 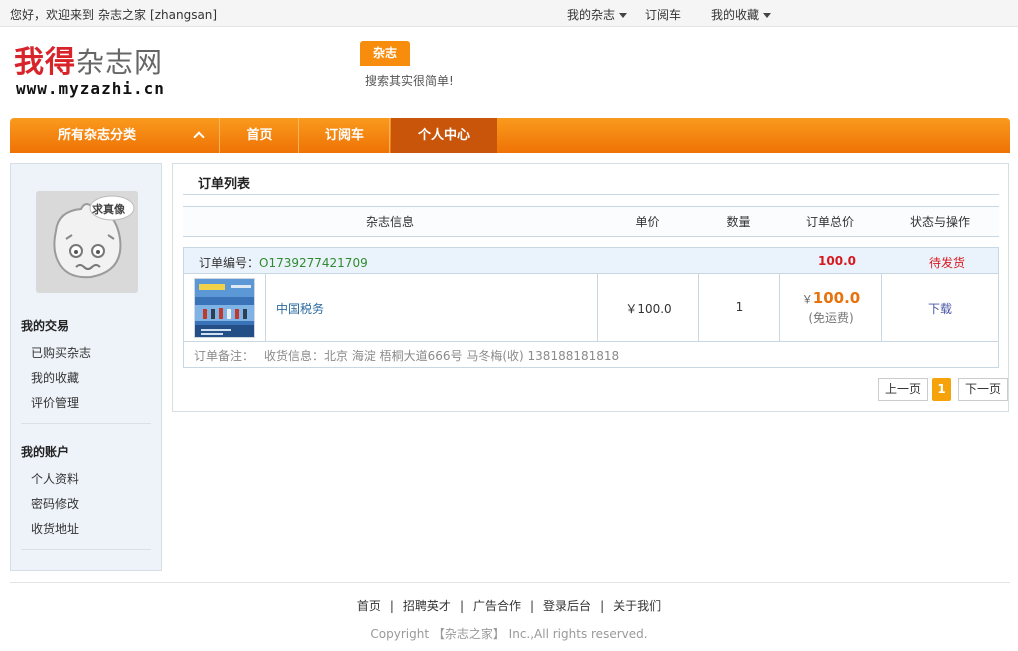 What do you see at coordinates (385, 53) in the screenshot?
I see `search-tab-magazine: 杂志` at bounding box center [385, 53].